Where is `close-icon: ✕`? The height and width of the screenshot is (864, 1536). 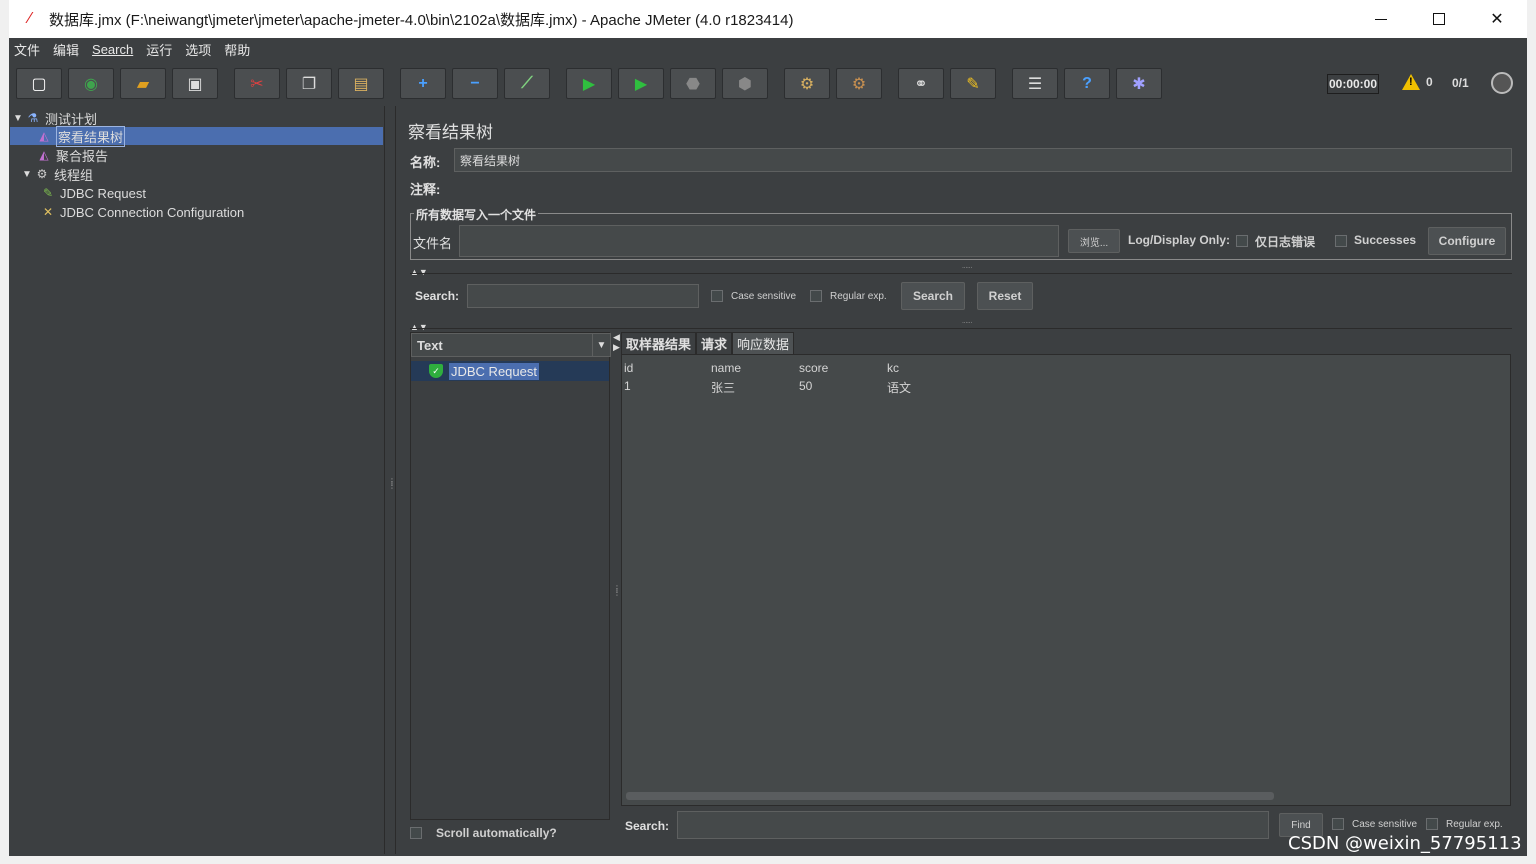
close-icon: ✕ is located at coordinates (1497, 19).